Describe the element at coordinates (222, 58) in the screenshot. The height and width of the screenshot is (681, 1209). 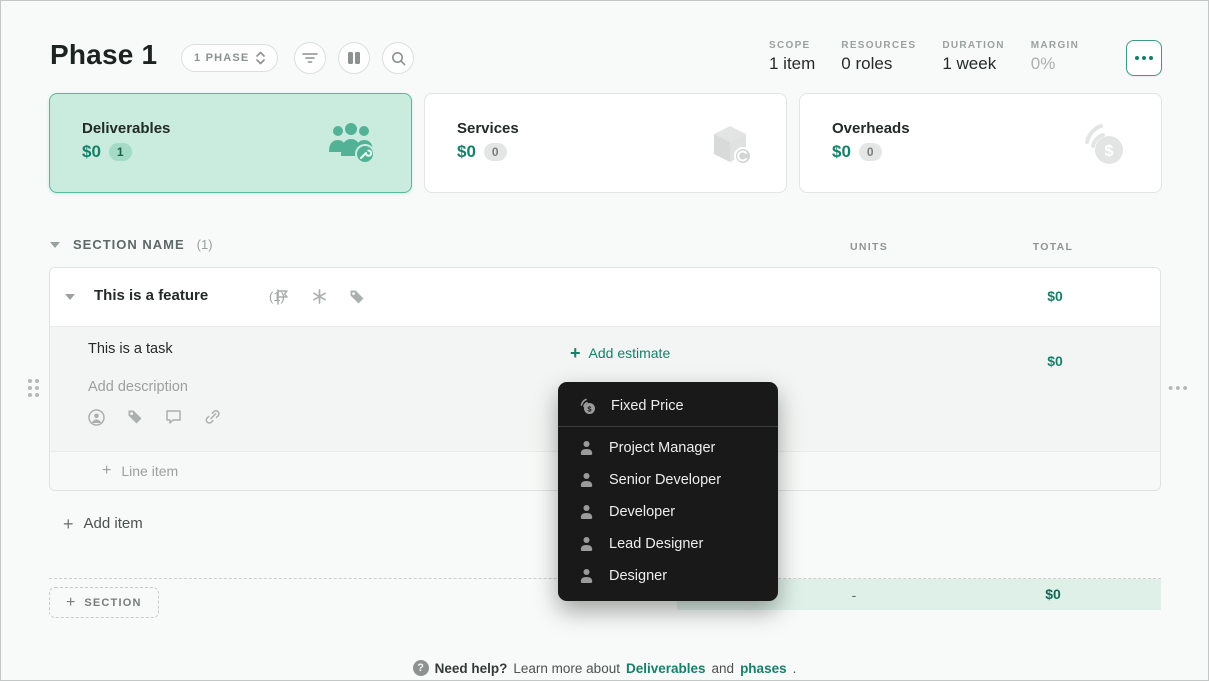
I see `phase-selector-label: 1 PHASE` at that location.